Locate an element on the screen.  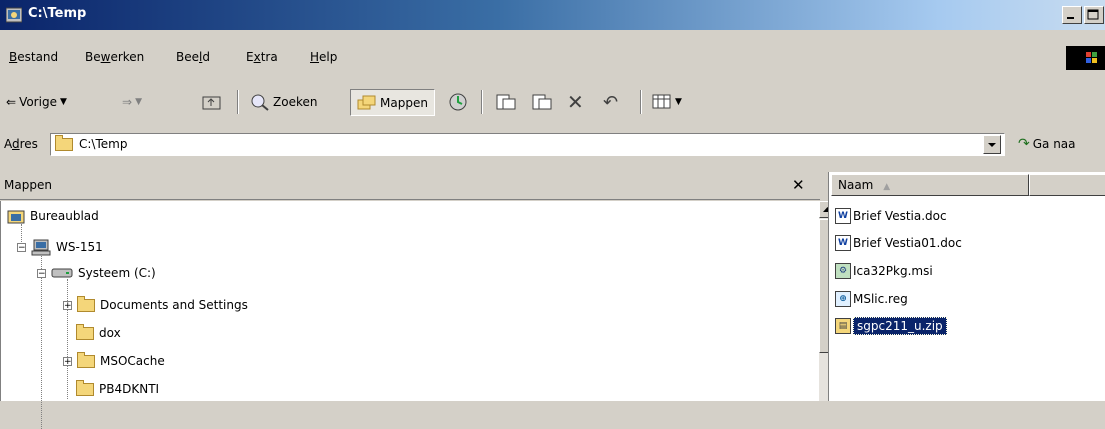
views-button: ▼ is located at coordinates (667, 102).